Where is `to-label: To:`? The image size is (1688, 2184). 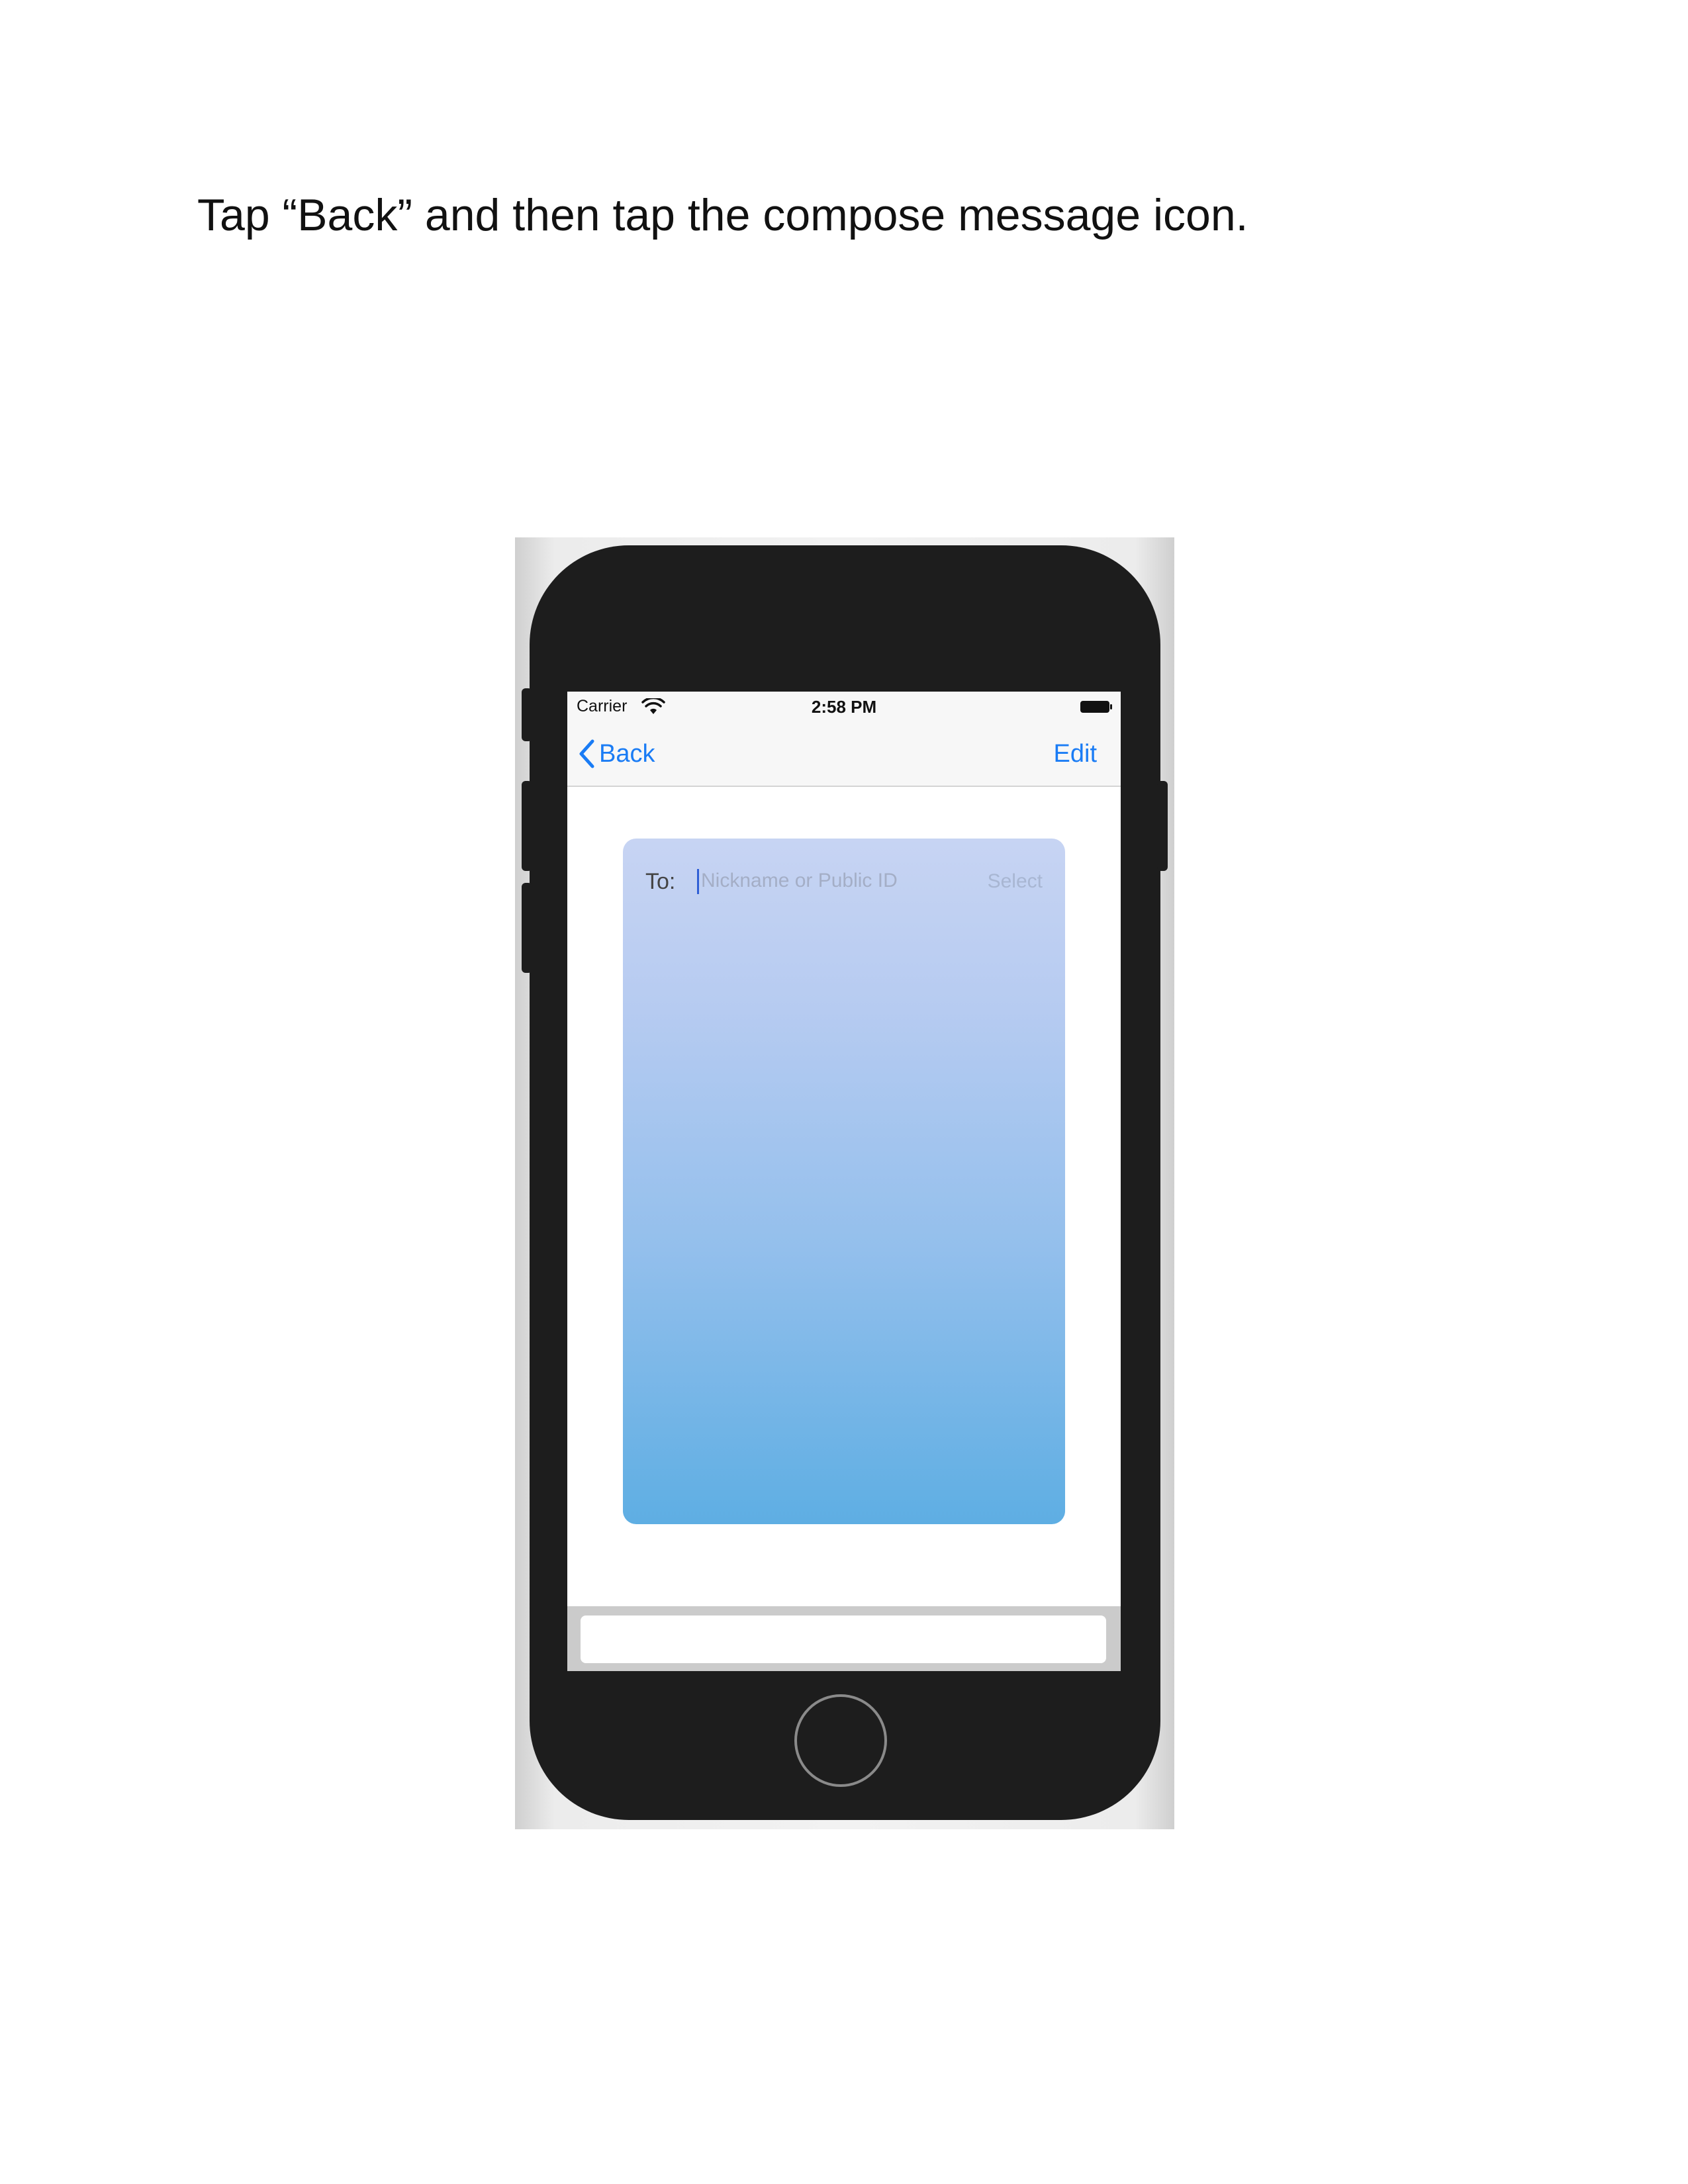
to-label: To: is located at coordinates (660, 882).